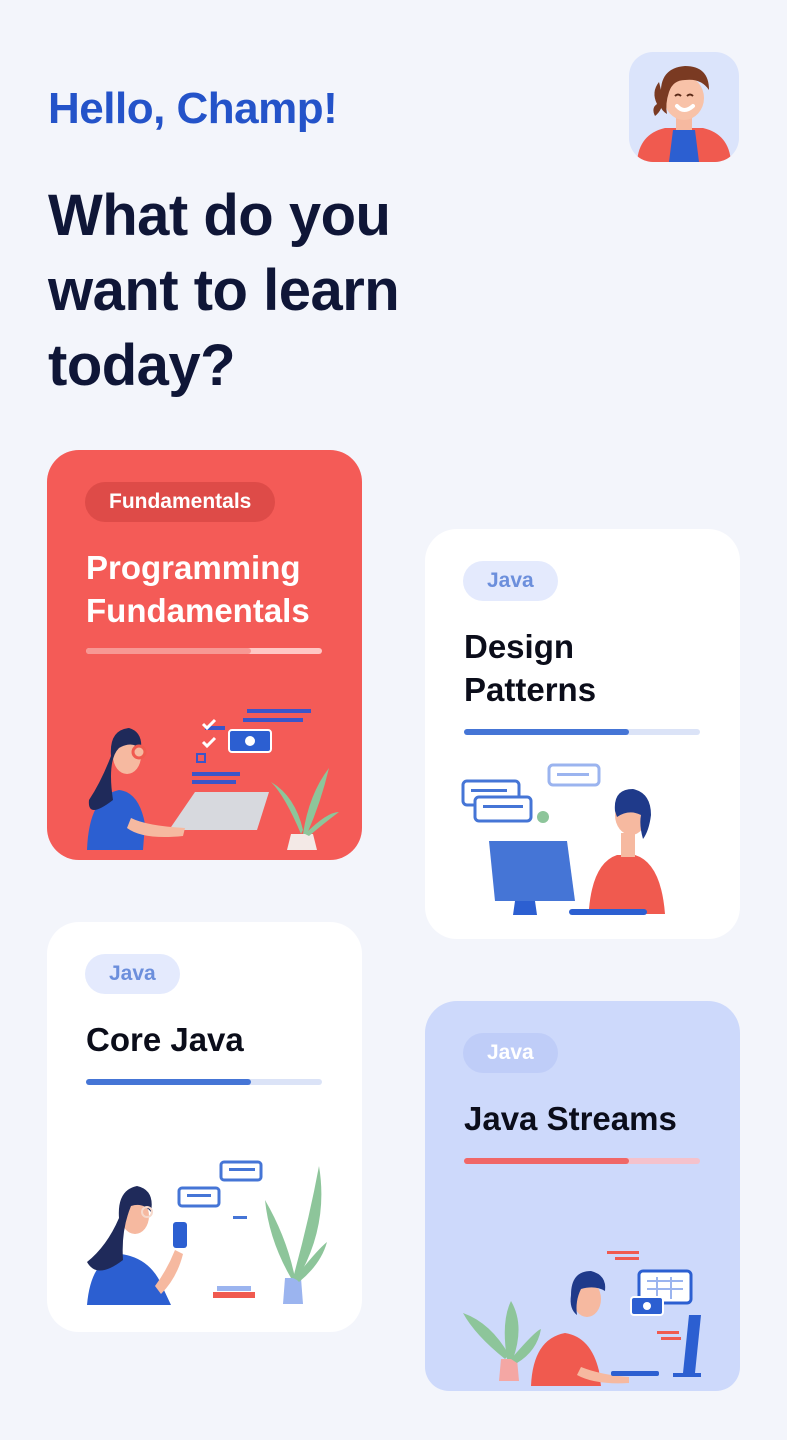  What do you see at coordinates (180, 502) in the screenshot?
I see `category-chip: Fundamentals` at bounding box center [180, 502].